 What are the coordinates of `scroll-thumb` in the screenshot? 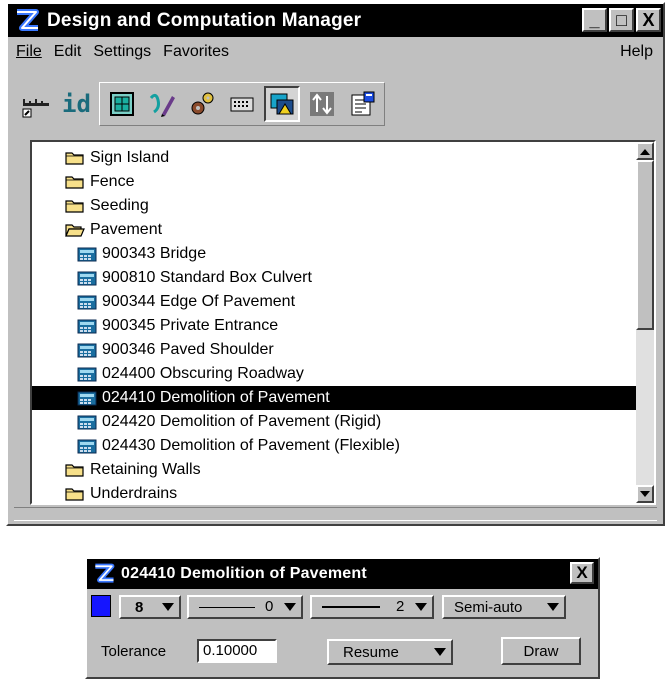 It's located at (645, 245).